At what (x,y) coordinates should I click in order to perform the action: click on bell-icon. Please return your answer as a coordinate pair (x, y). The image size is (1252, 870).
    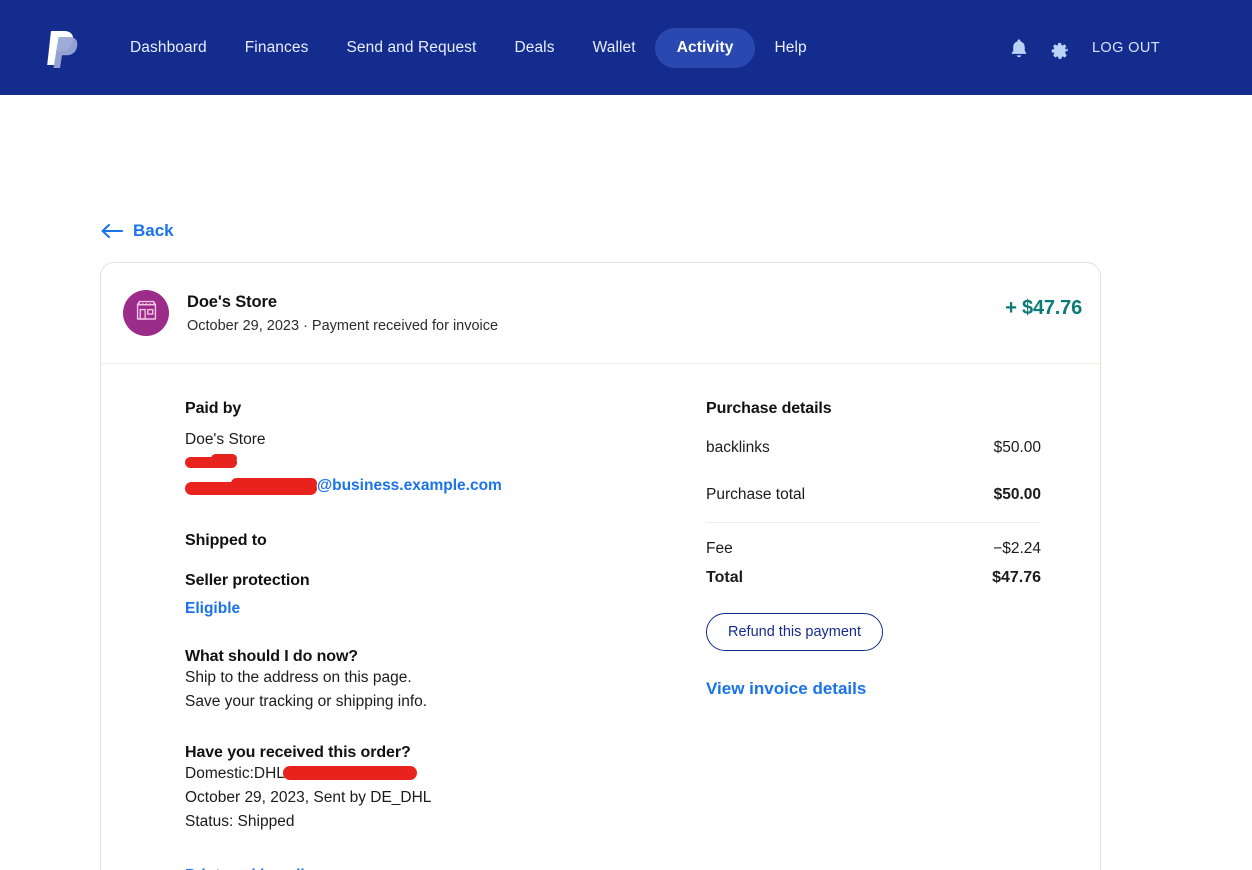
    Looking at the image, I should click on (1019, 48).